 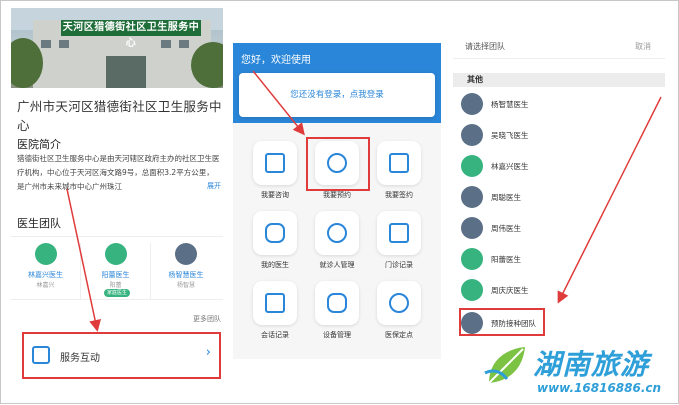 What do you see at coordinates (399, 195) in the screenshot?
I see `tile-label: 我要签约` at bounding box center [399, 195].